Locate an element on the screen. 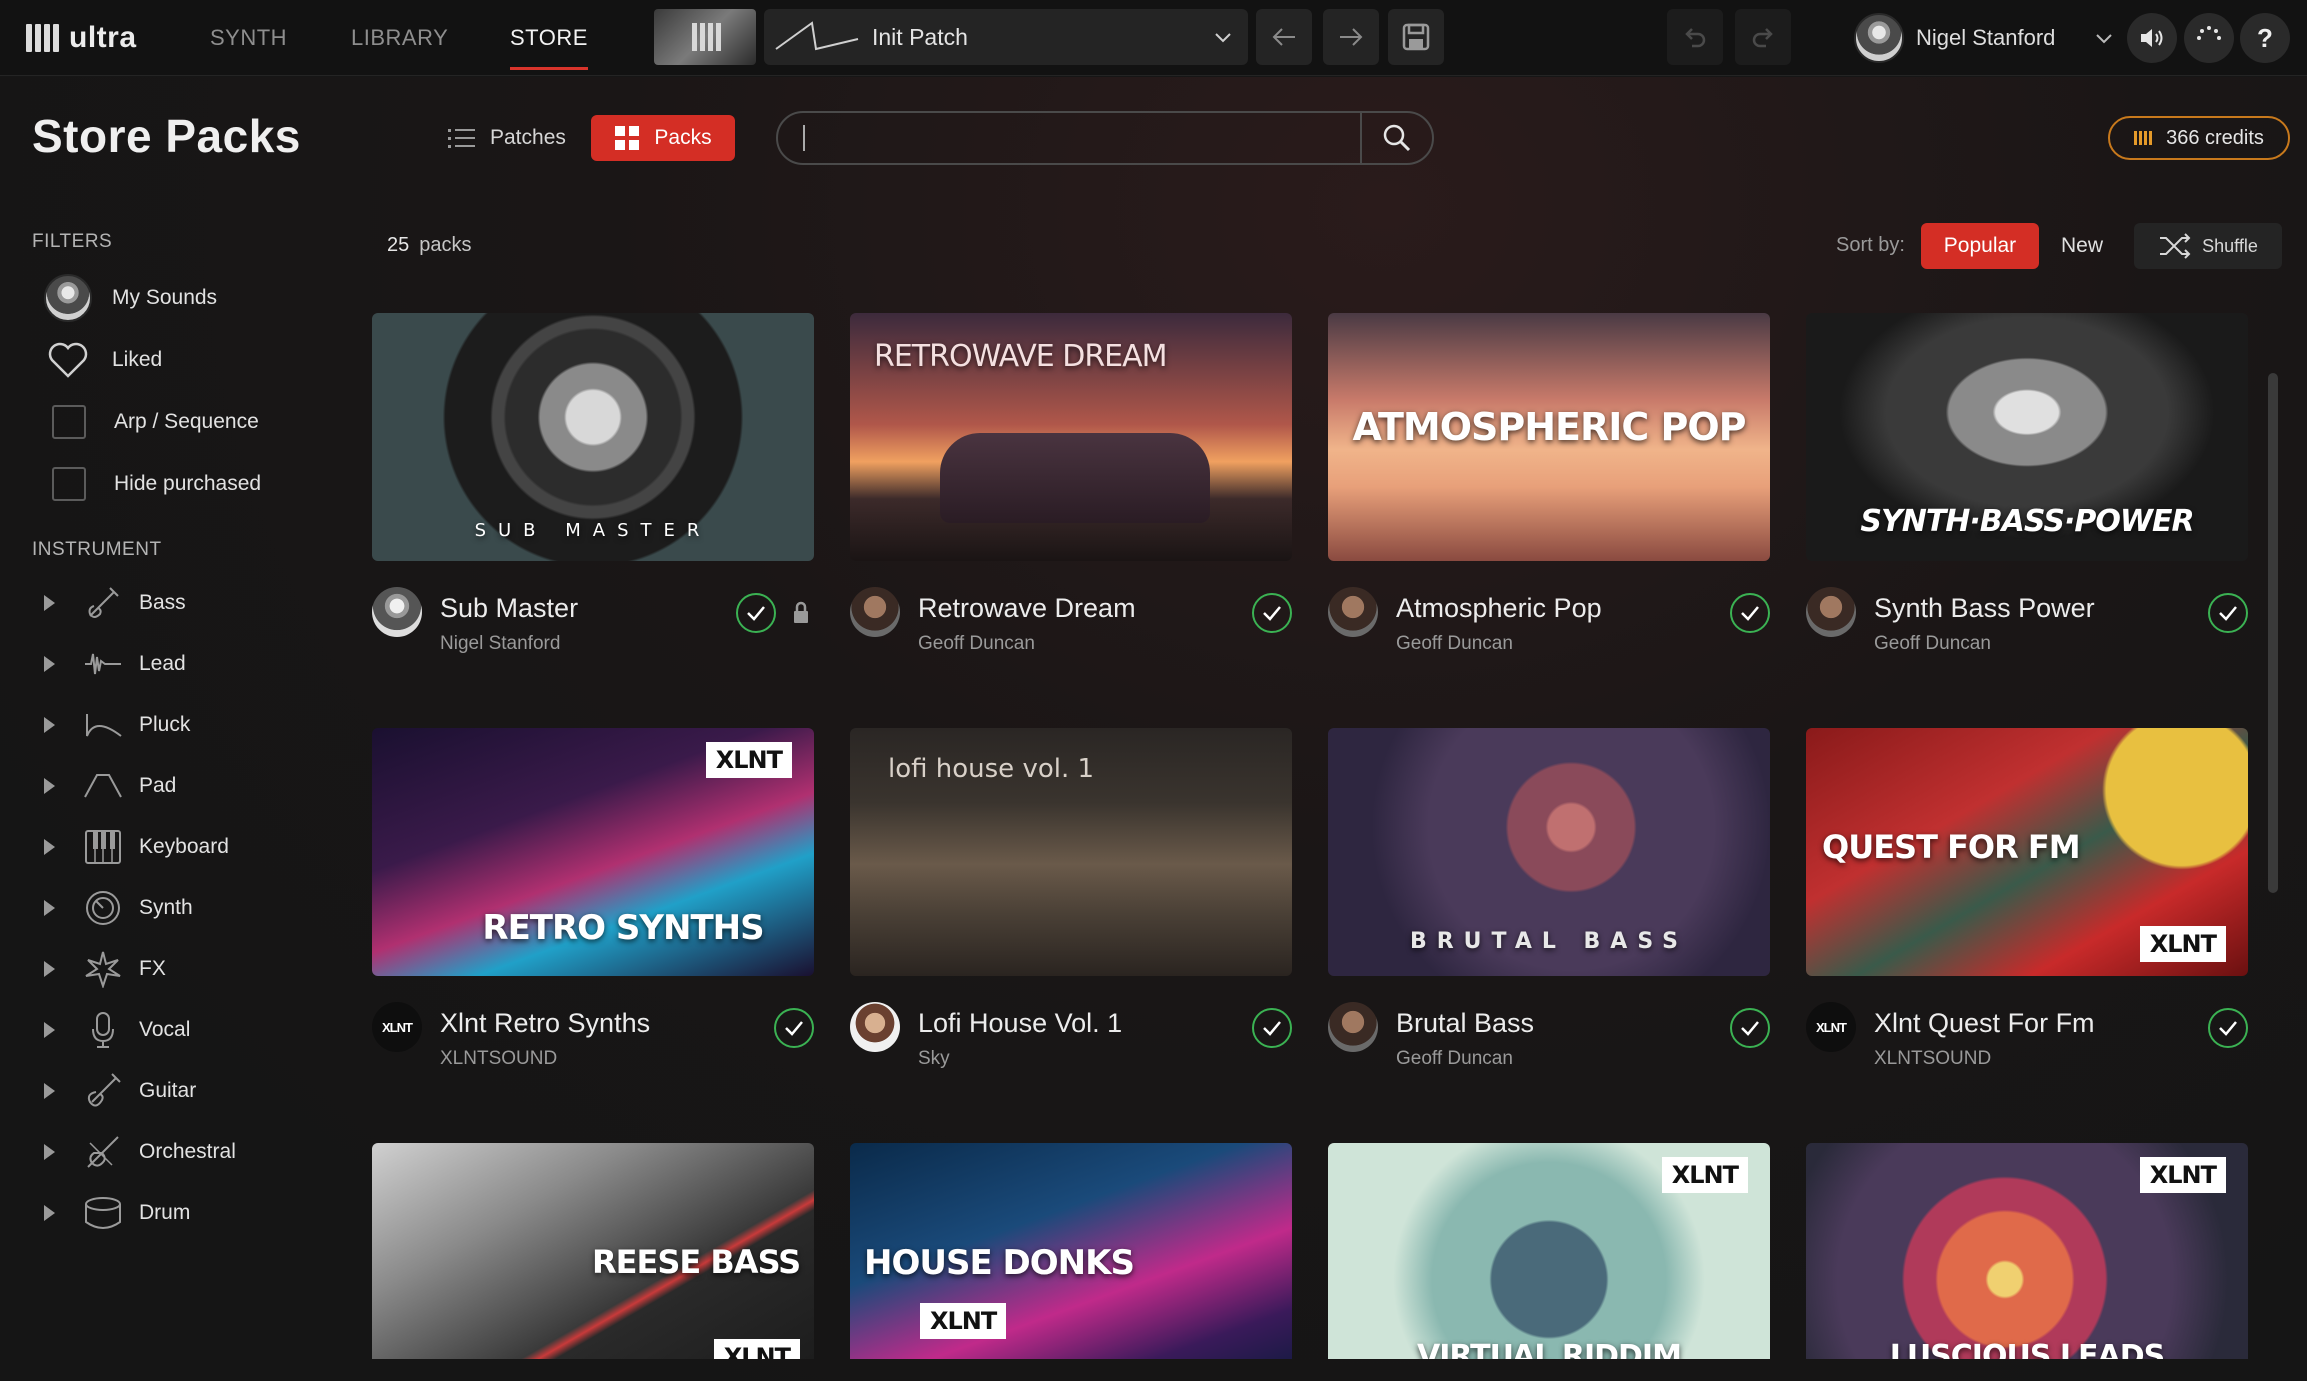 Image resolution: width=2307 pixels, height=1381 pixels. pack-cover: BRUTAL BASS is located at coordinates (1549, 852).